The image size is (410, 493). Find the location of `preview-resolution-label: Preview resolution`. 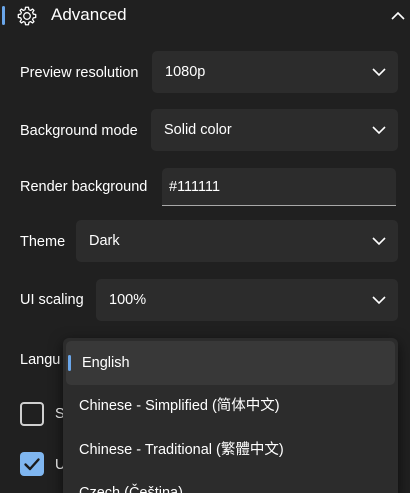

preview-resolution-label: Preview resolution is located at coordinates (79, 73).